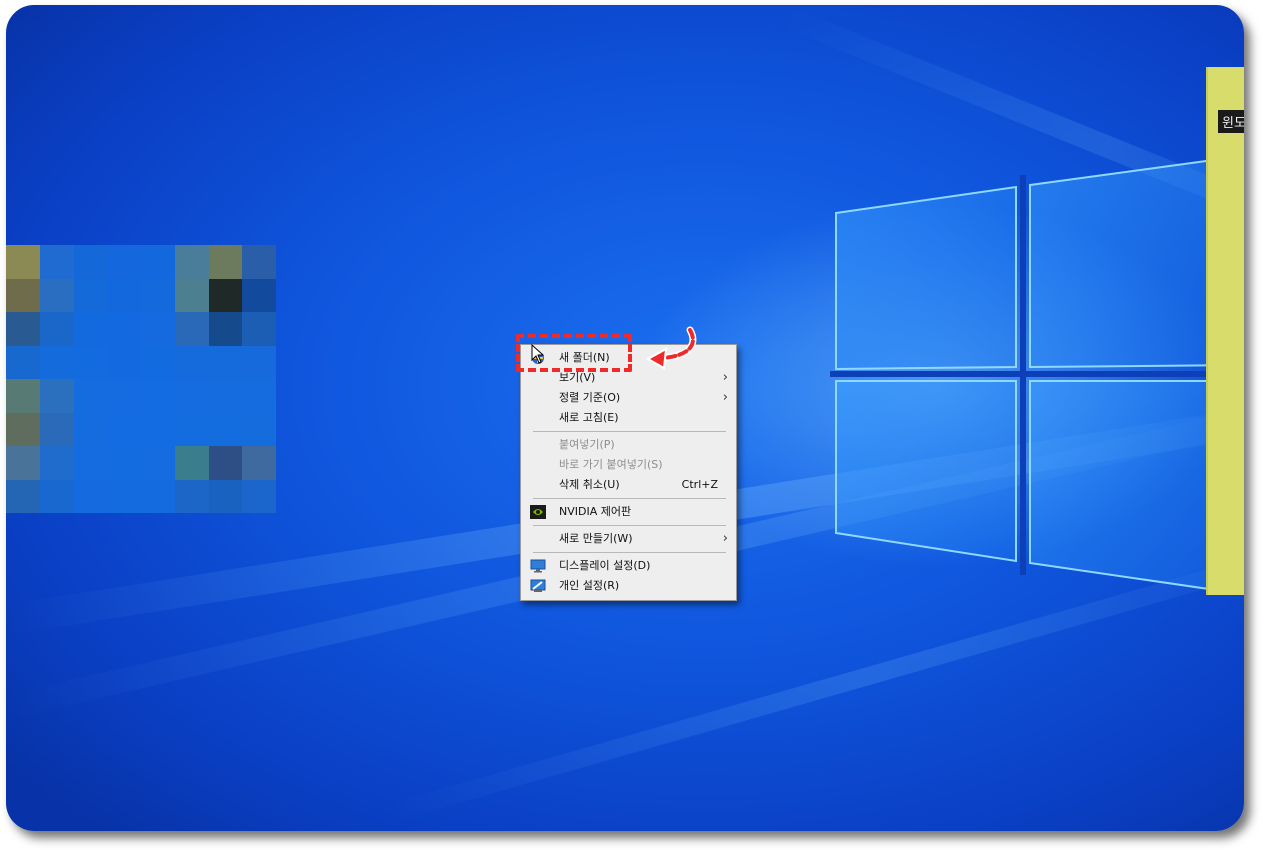 The height and width of the screenshot is (866, 1280). I want to click on side-note-window: 윈도, so click(1225, 331).